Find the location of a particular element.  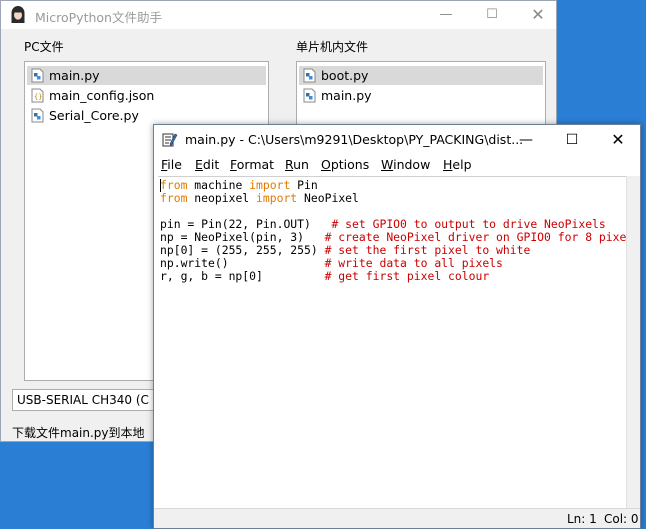

menu-window: Window is located at coordinates (405, 164).